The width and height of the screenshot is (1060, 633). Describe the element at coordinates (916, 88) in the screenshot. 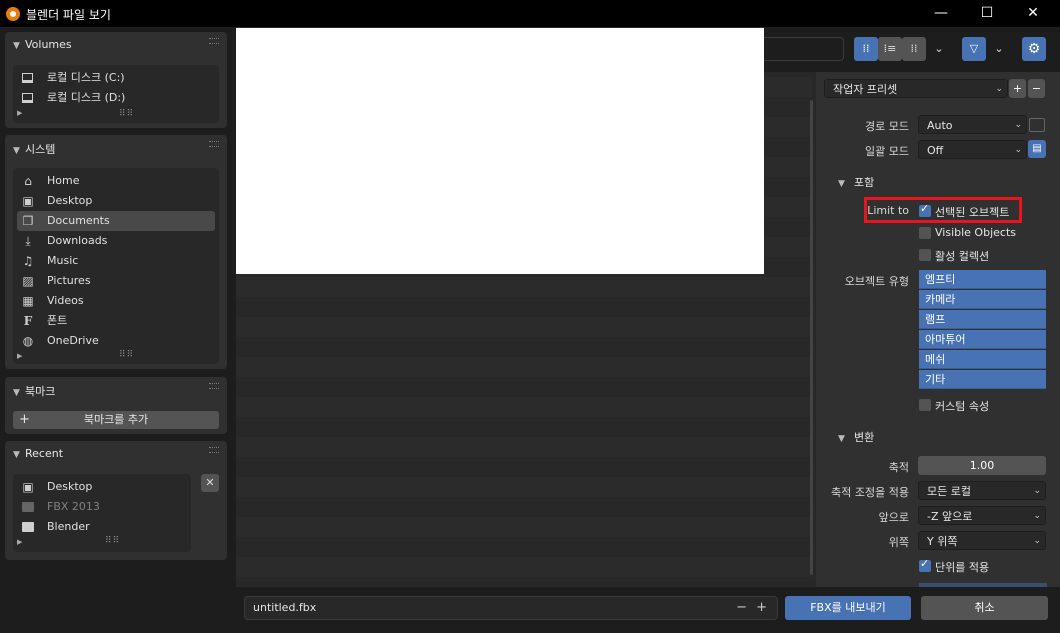

I see `operator-presets-dropdown: 작업자 프리셋 ⌄` at that location.